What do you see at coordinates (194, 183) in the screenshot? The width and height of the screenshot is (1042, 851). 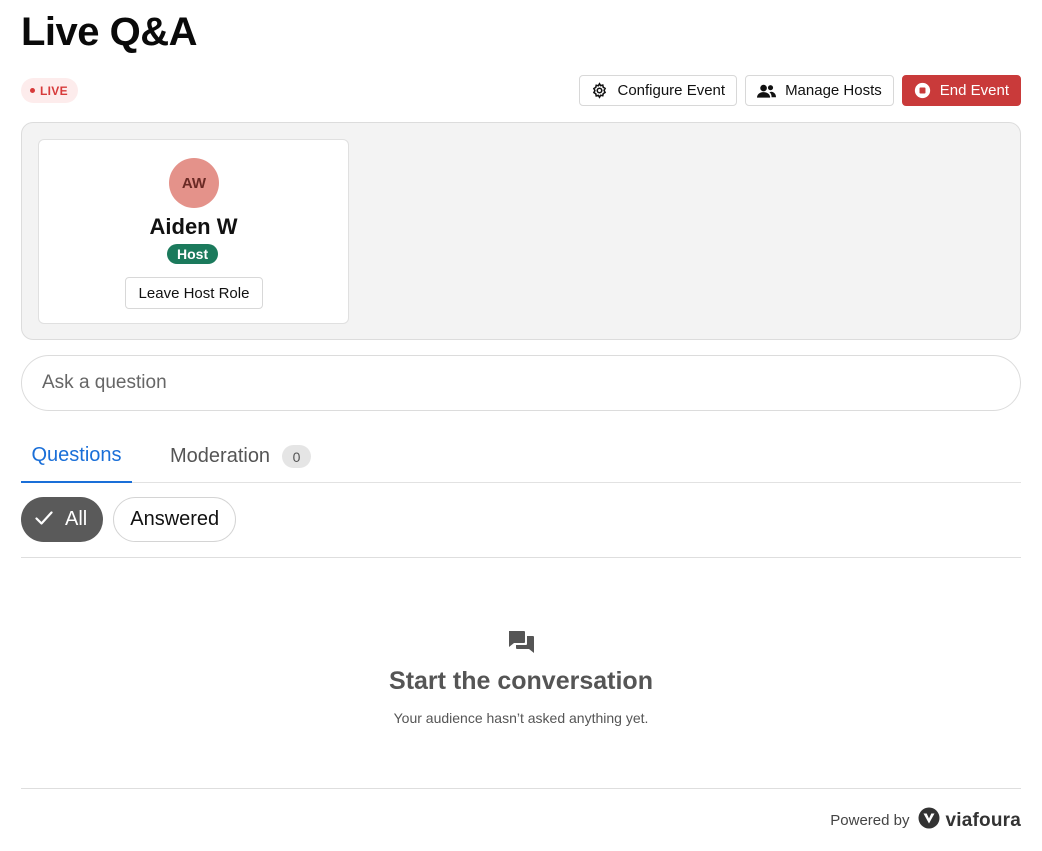 I see `avatar: AW` at bounding box center [194, 183].